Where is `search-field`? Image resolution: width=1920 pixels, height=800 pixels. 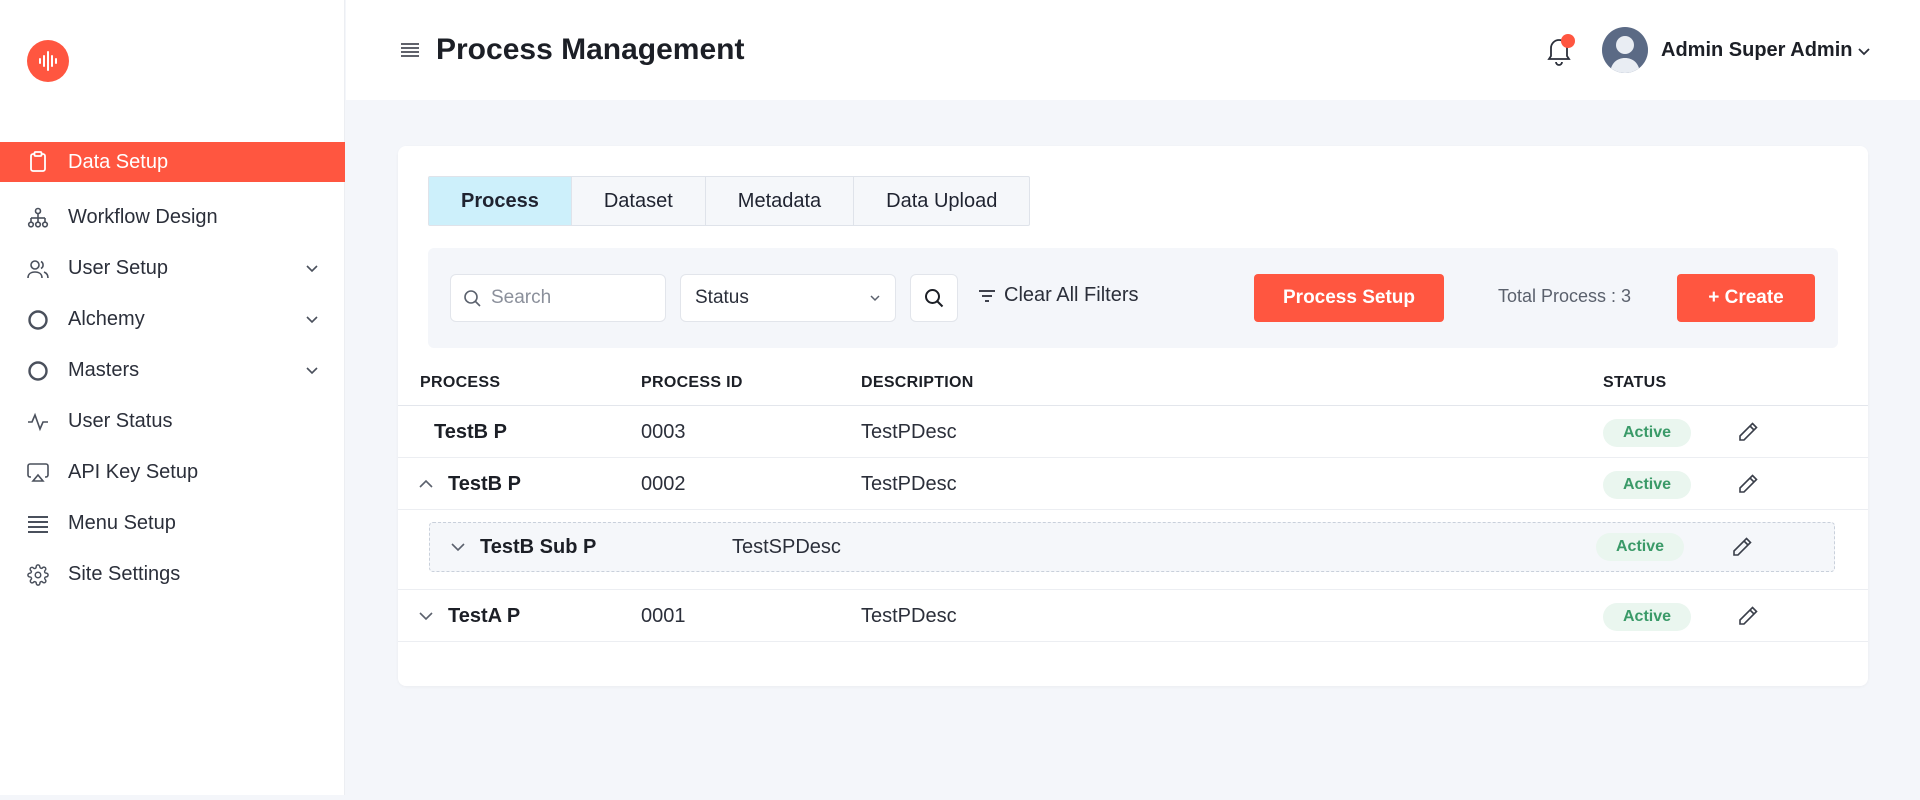
search-field is located at coordinates (558, 298).